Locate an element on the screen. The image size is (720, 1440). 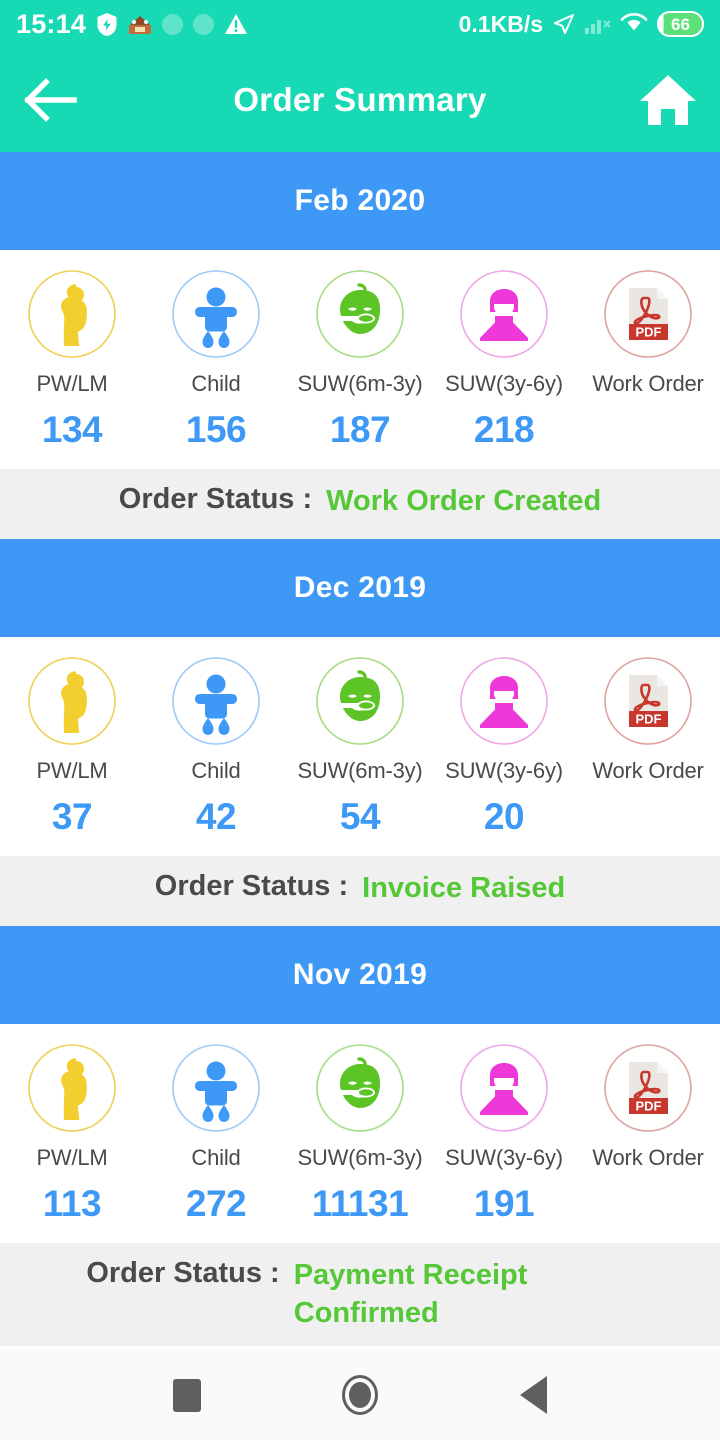
value-text: 156 is located at coordinates (216, 429).